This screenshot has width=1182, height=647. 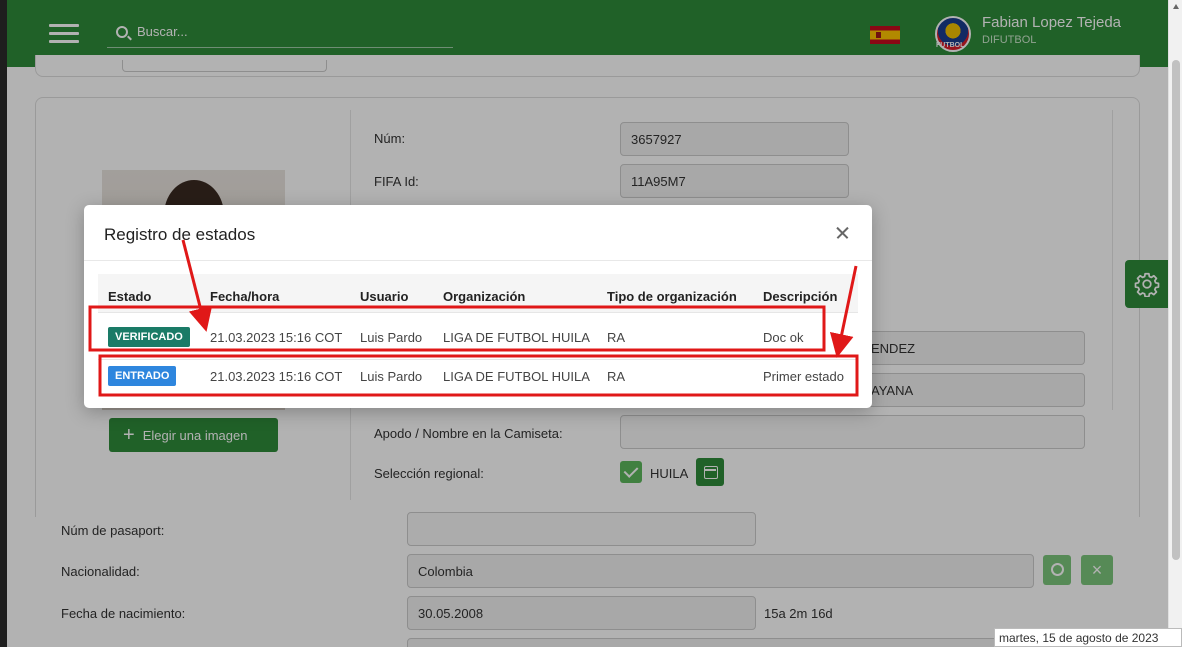 I want to click on col-header-usuario: Usuario, so click(x=384, y=296).